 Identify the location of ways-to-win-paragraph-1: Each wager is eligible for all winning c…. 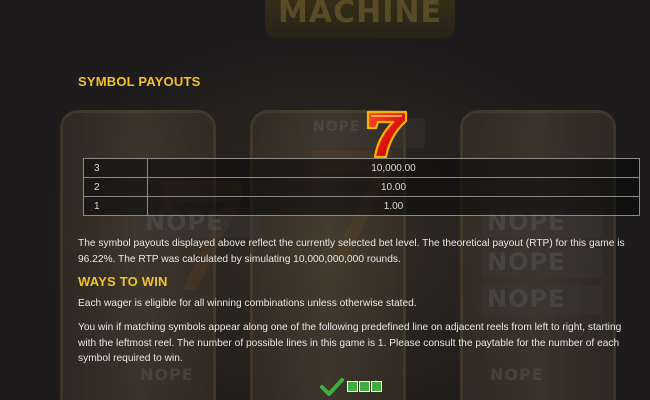
(247, 303).